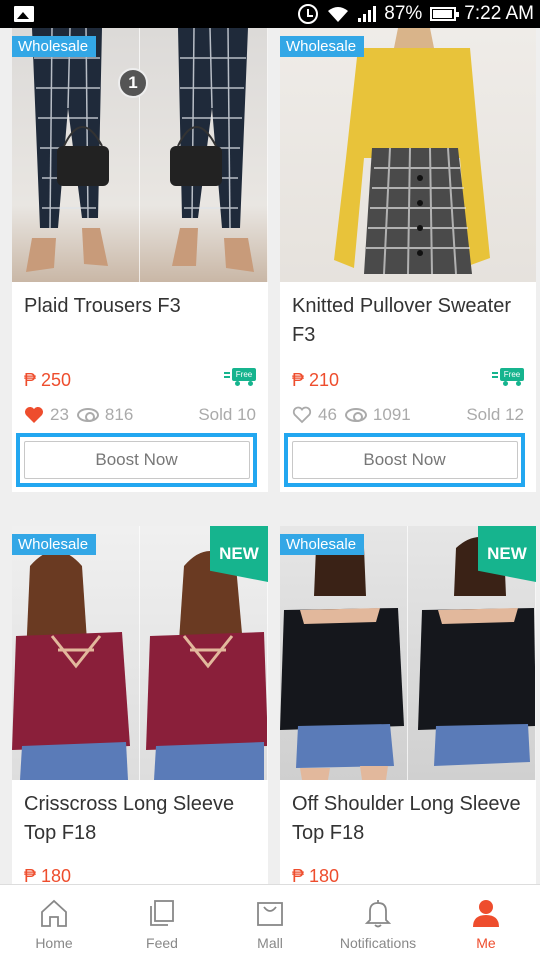  I want to click on sold-count: Sold 10, so click(227, 414).